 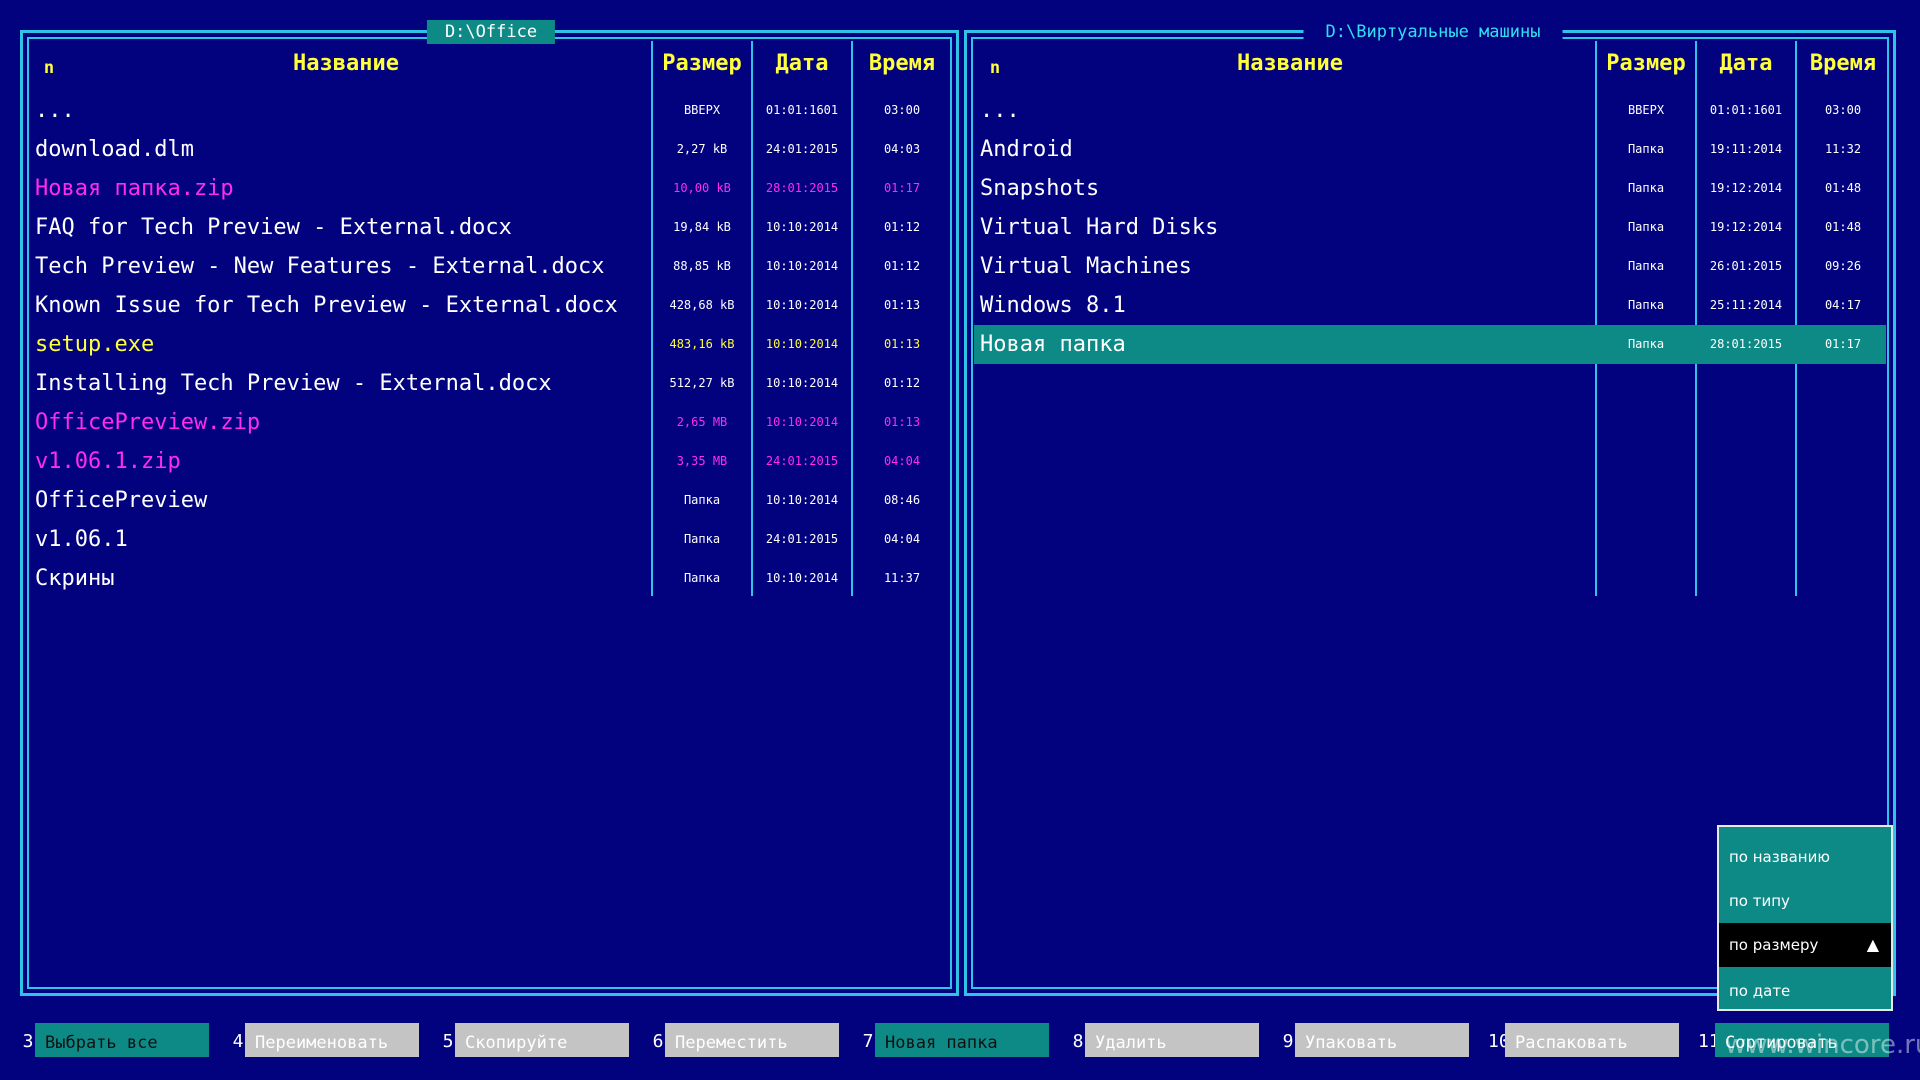 I want to click on file-date: 24:01:2015, so click(x=802, y=149).